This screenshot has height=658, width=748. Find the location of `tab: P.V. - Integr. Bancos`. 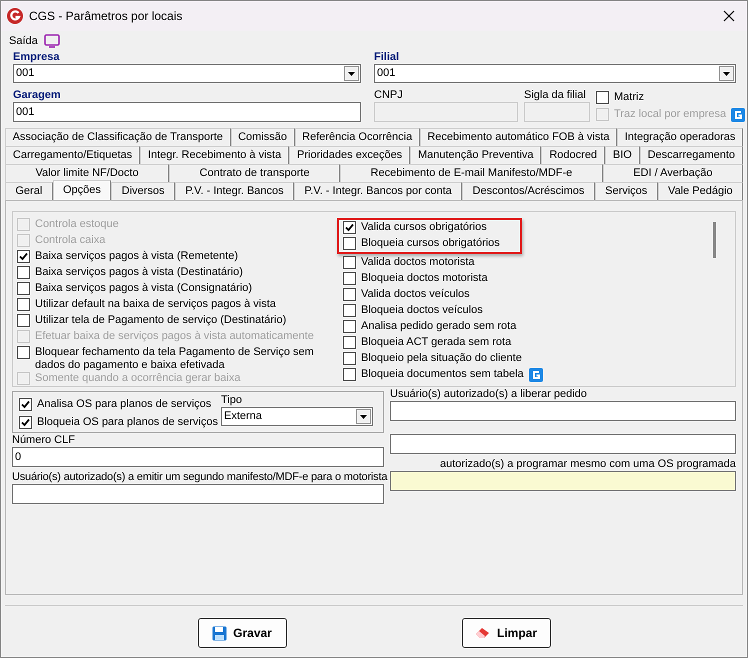

tab: P.V. - Integr. Bancos is located at coordinates (234, 191).